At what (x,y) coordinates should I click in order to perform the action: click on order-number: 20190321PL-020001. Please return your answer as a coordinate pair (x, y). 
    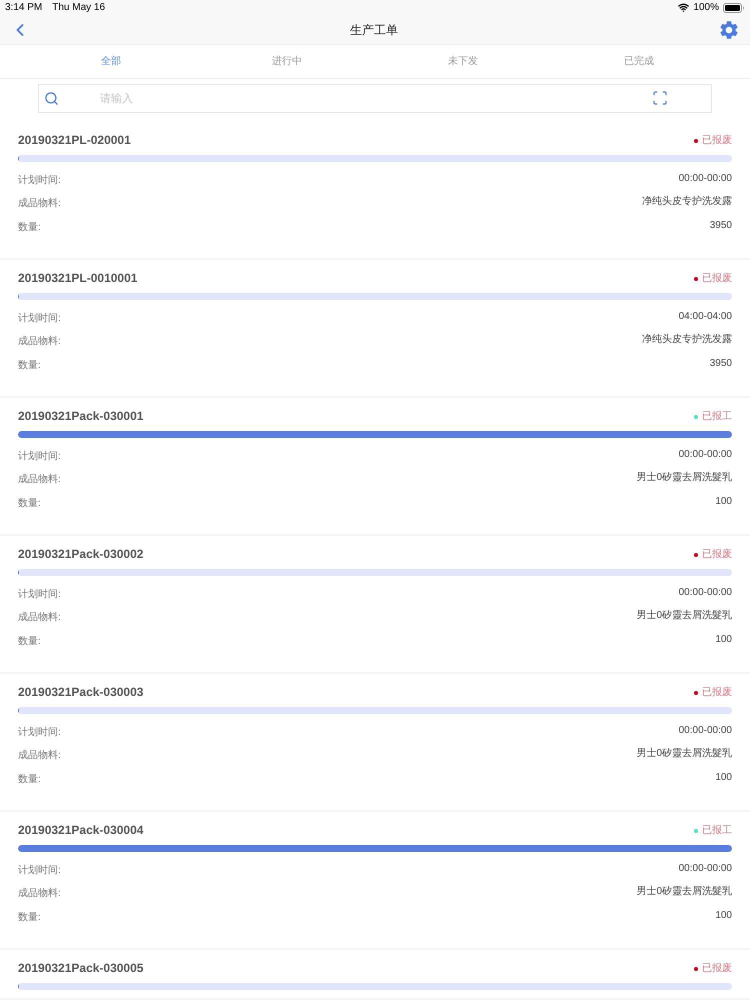
    Looking at the image, I should click on (74, 140).